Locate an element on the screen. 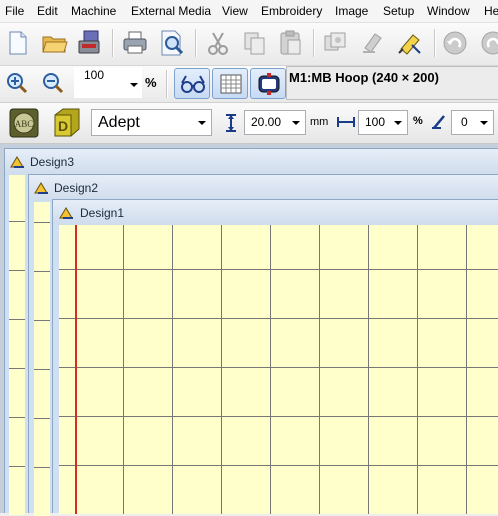 The height and width of the screenshot is (516, 498). design1-title: Design1 is located at coordinates (102, 213).